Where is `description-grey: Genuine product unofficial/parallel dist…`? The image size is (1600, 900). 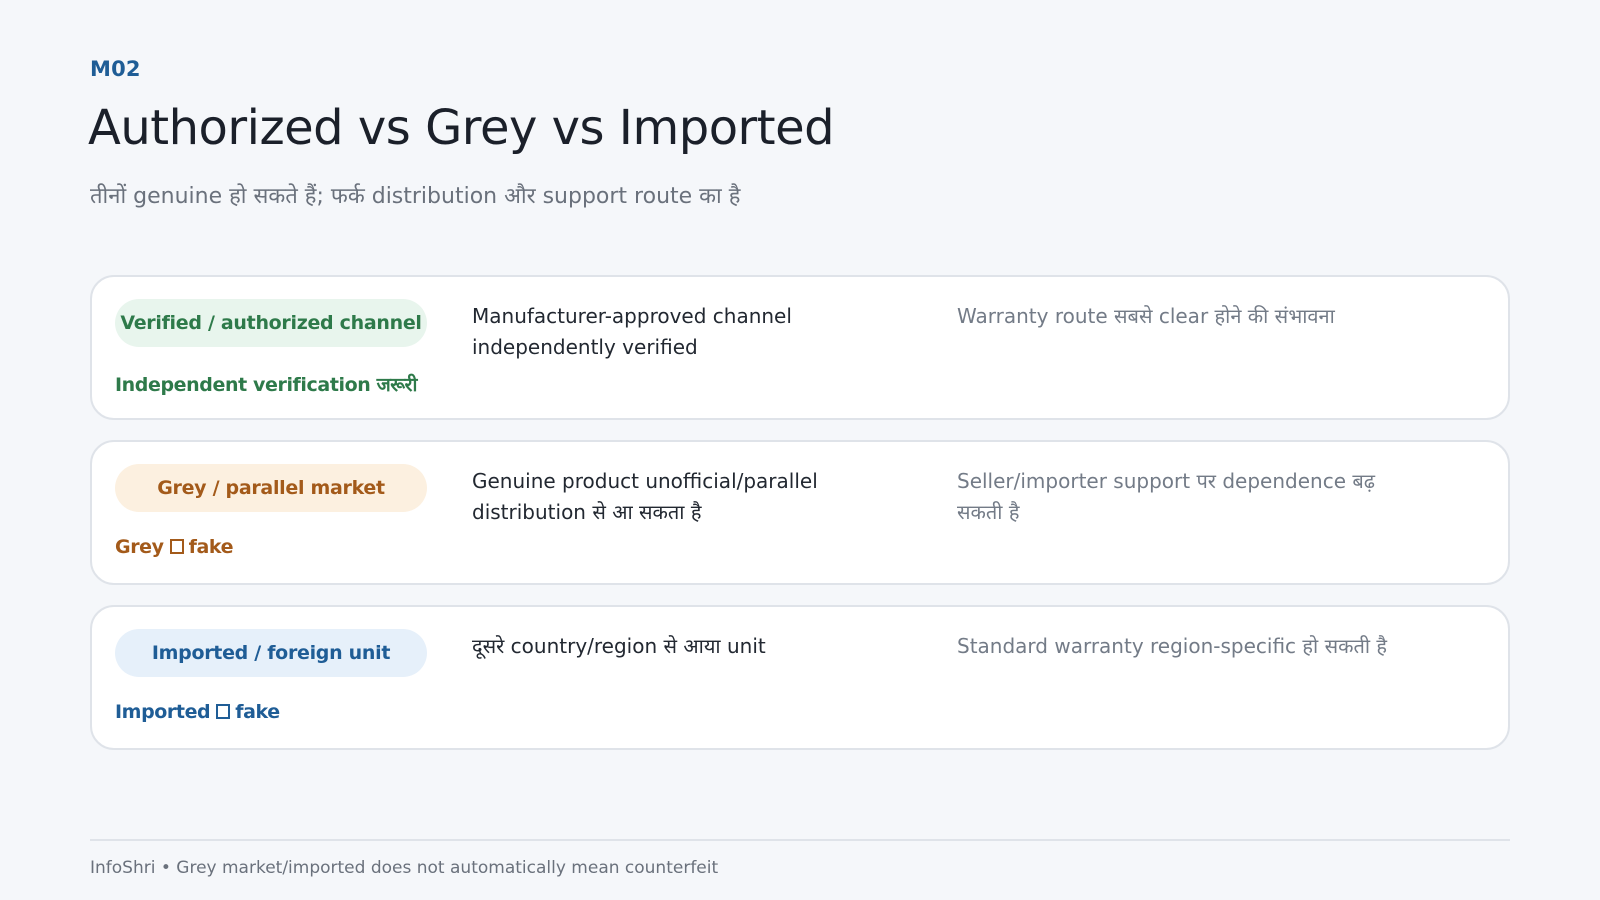
description-grey: Genuine product unofficial/parallel dist… is located at coordinates (645, 496).